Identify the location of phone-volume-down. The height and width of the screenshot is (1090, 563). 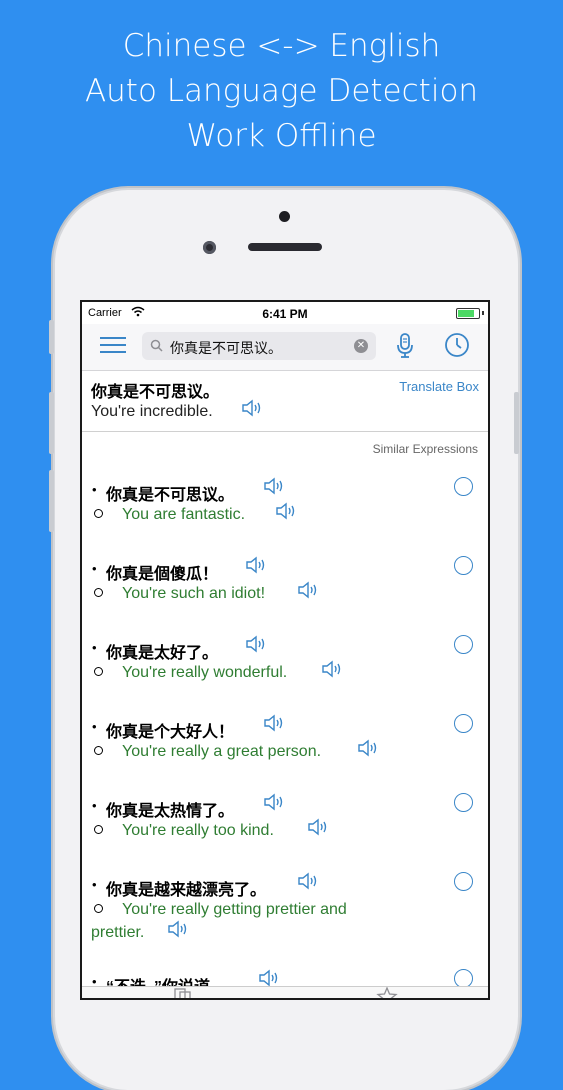
(51, 501).